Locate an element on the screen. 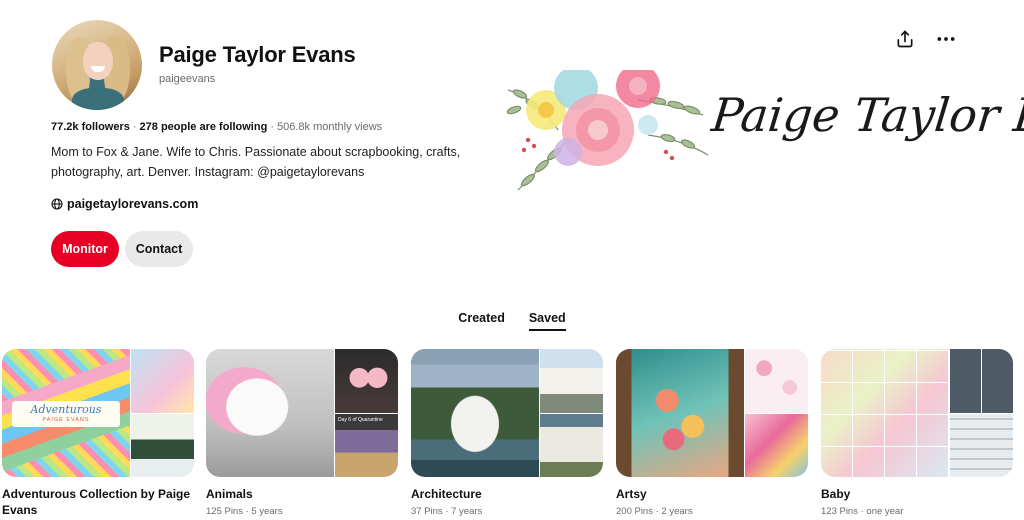 The image size is (1024, 520). website-label: paigetaylorevans.com is located at coordinates (133, 204).